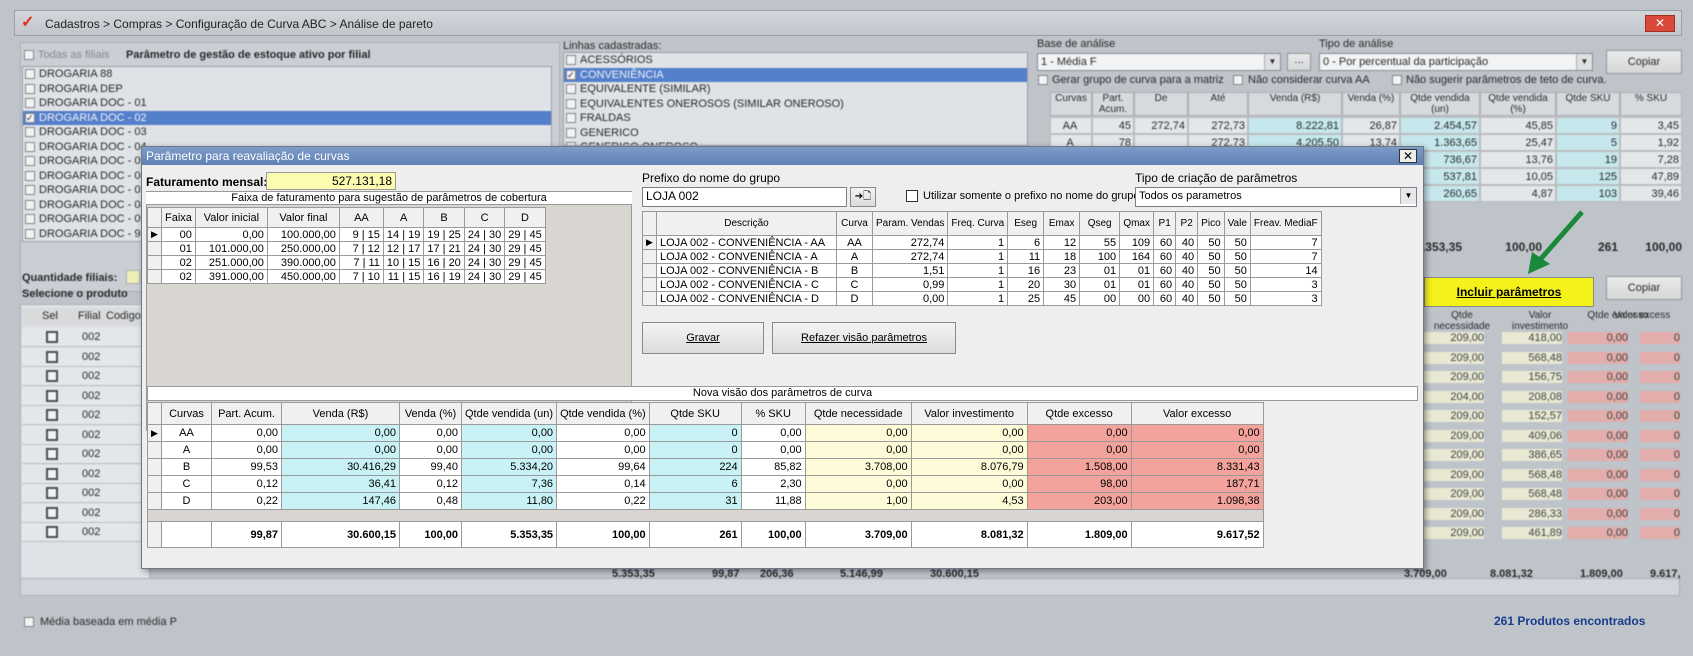 The height and width of the screenshot is (656, 1693). What do you see at coordinates (287, 117) in the screenshot?
I see `store-item: ✓ DROGARIA DOC - 02` at bounding box center [287, 117].